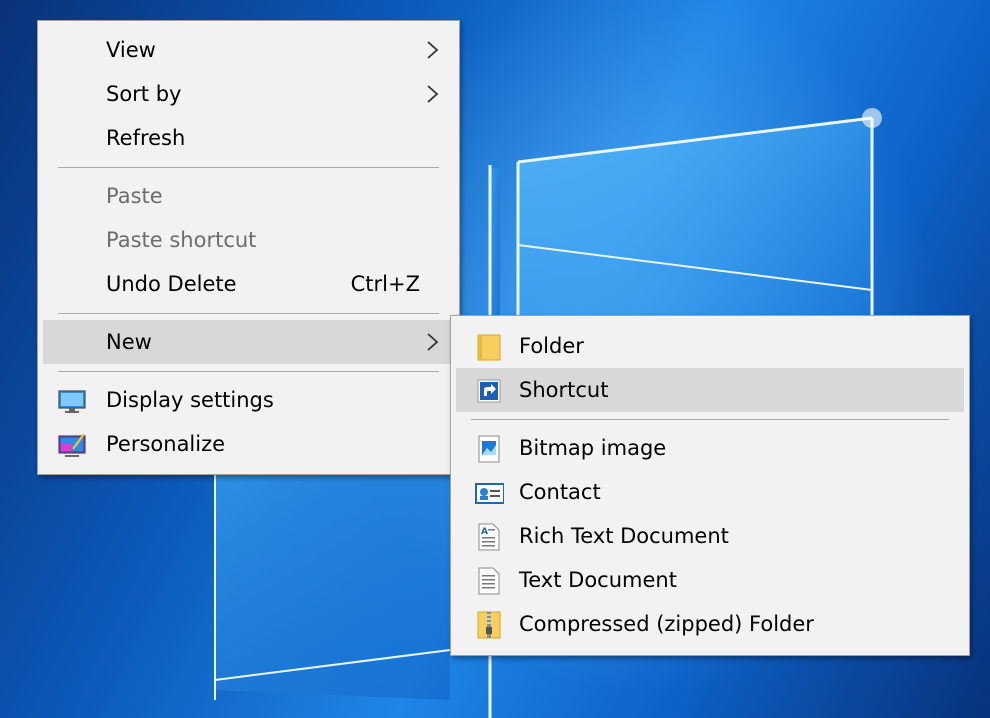 The image size is (990, 718). What do you see at coordinates (248, 444) in the screenshot?
I see `menu-item-personalize: Personalize` at bounding box center [248, 444].